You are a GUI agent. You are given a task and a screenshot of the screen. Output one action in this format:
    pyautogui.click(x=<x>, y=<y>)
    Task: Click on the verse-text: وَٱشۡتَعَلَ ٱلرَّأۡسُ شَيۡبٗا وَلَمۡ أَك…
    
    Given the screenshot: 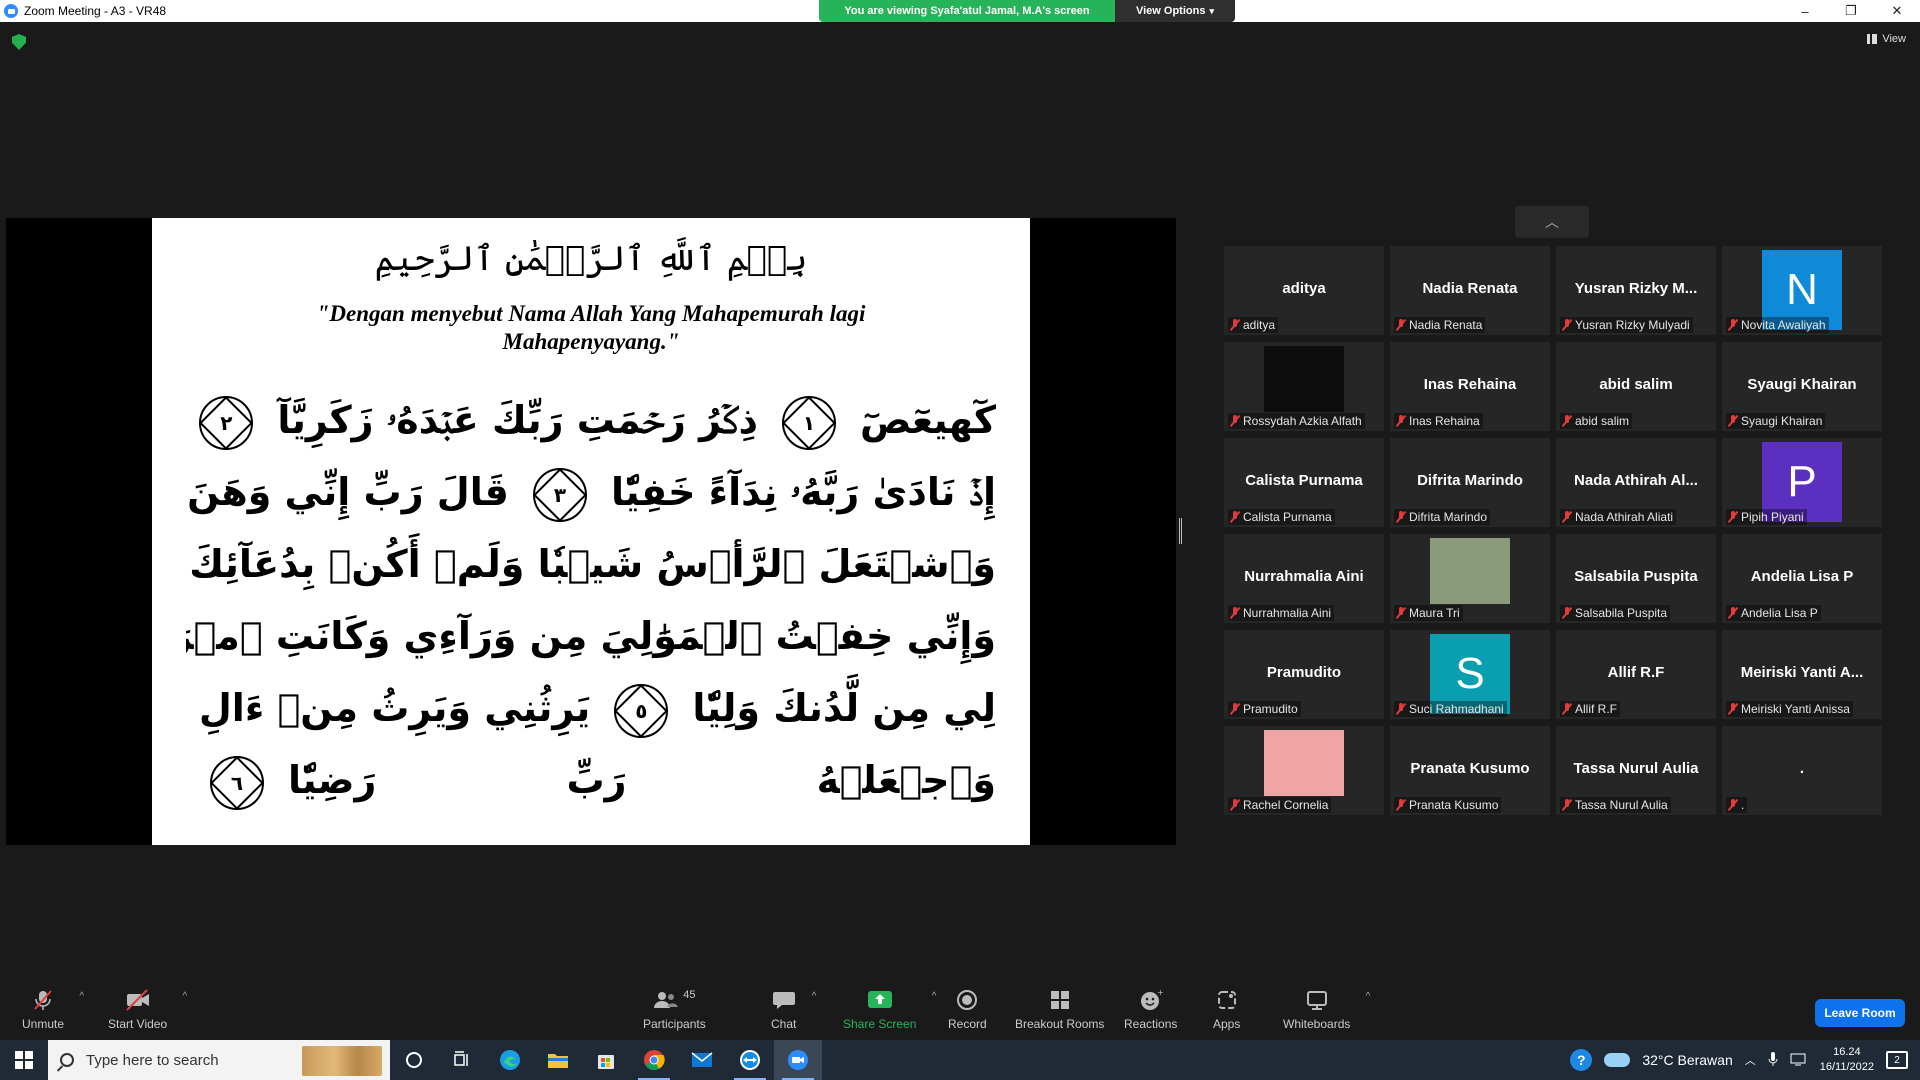 What is the action you would take?
    pyautogui.click(x=591, y=564)
    